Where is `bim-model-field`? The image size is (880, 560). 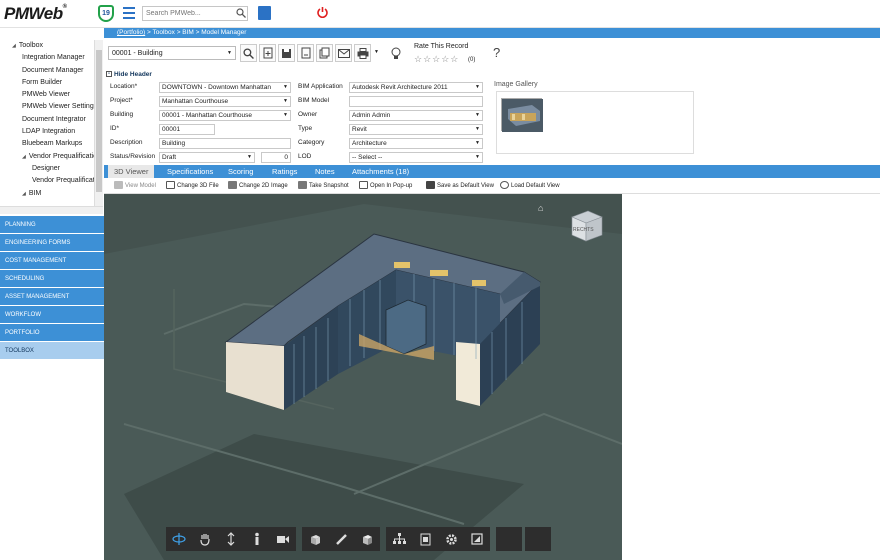
bim-model-field is located at coordinates (416, 101).